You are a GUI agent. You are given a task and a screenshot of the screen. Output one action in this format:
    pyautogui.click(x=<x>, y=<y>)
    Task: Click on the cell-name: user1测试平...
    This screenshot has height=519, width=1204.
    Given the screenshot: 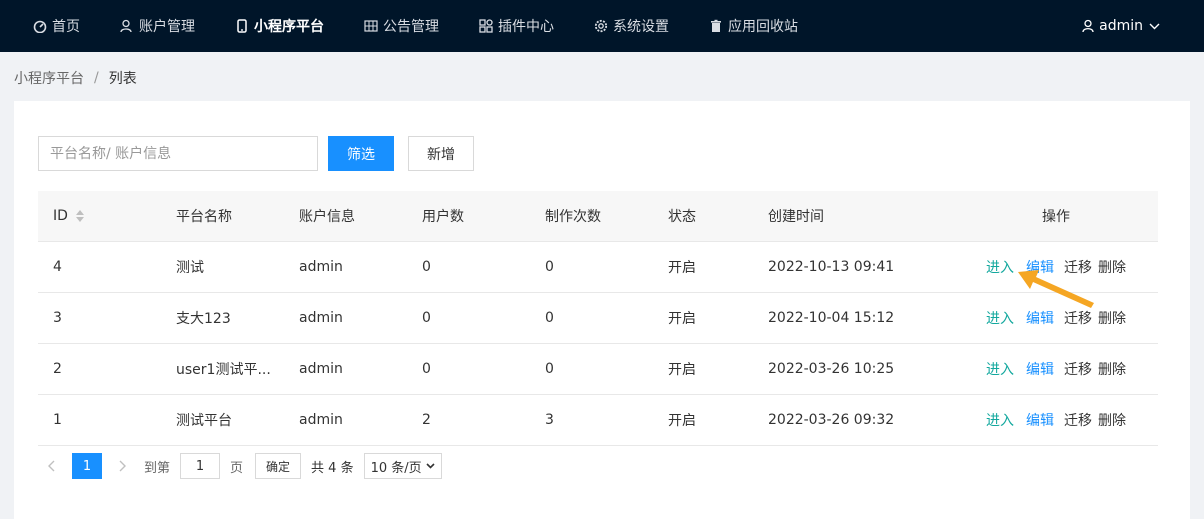 What is the action you would take?
    pyautogui.click(x=223, y=370)
    